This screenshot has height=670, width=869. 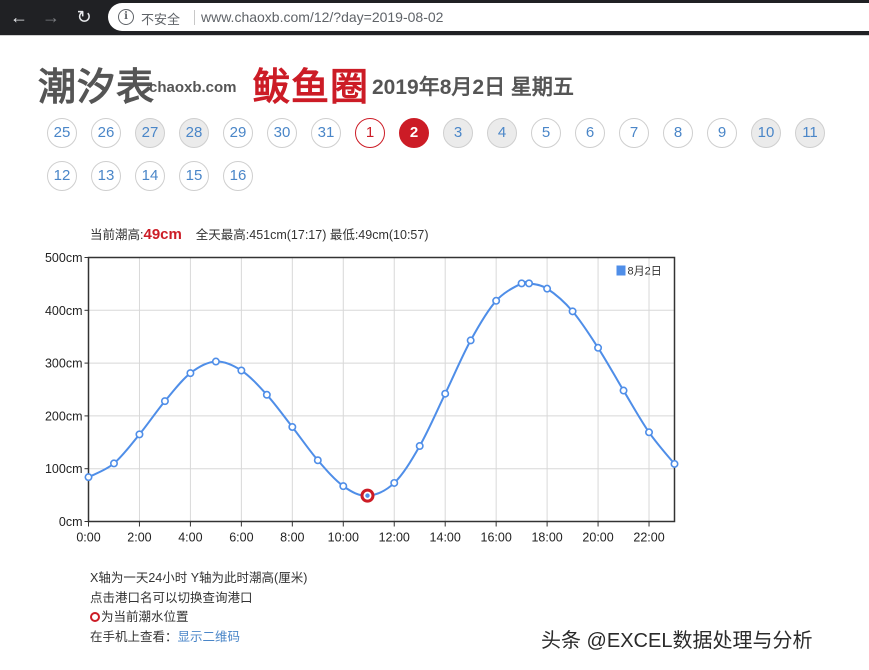 I want to click on omnibox-divider, so click(x=194, y=17).